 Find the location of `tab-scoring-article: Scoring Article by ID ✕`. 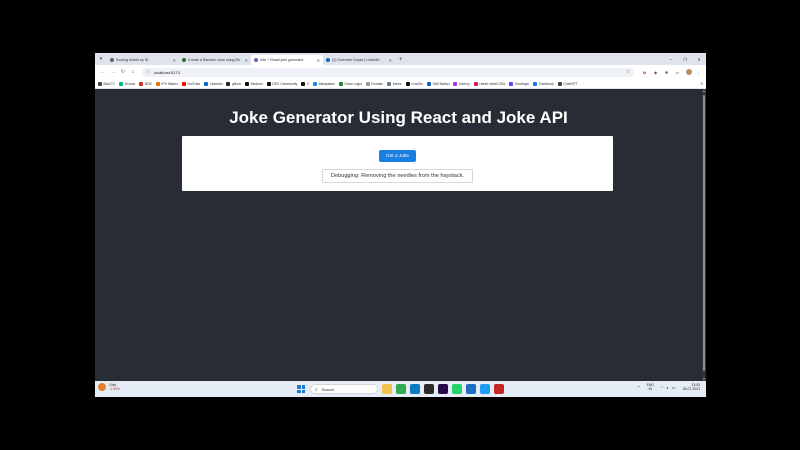

tab-scoring-article: Scoring Article by ID ✕ is located at coordinates (143, 60).